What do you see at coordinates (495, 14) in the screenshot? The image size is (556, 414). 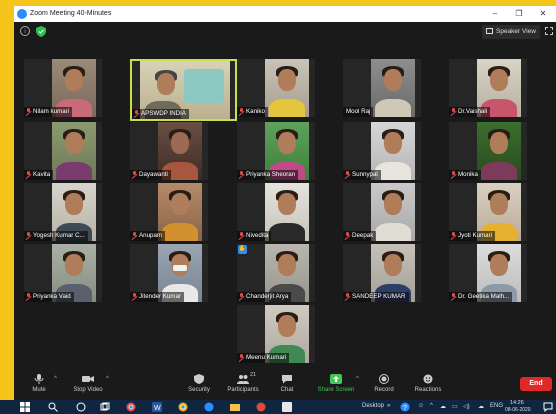 I see `minimize-button: –` at bounding box center [495, 14].